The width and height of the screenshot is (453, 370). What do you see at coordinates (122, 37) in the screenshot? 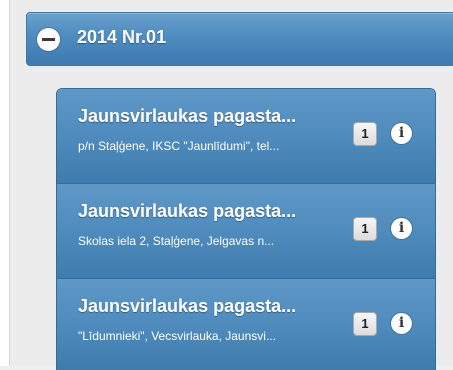
I see `header-title: 2014 Nr.01` at bounding box center [122, 37].